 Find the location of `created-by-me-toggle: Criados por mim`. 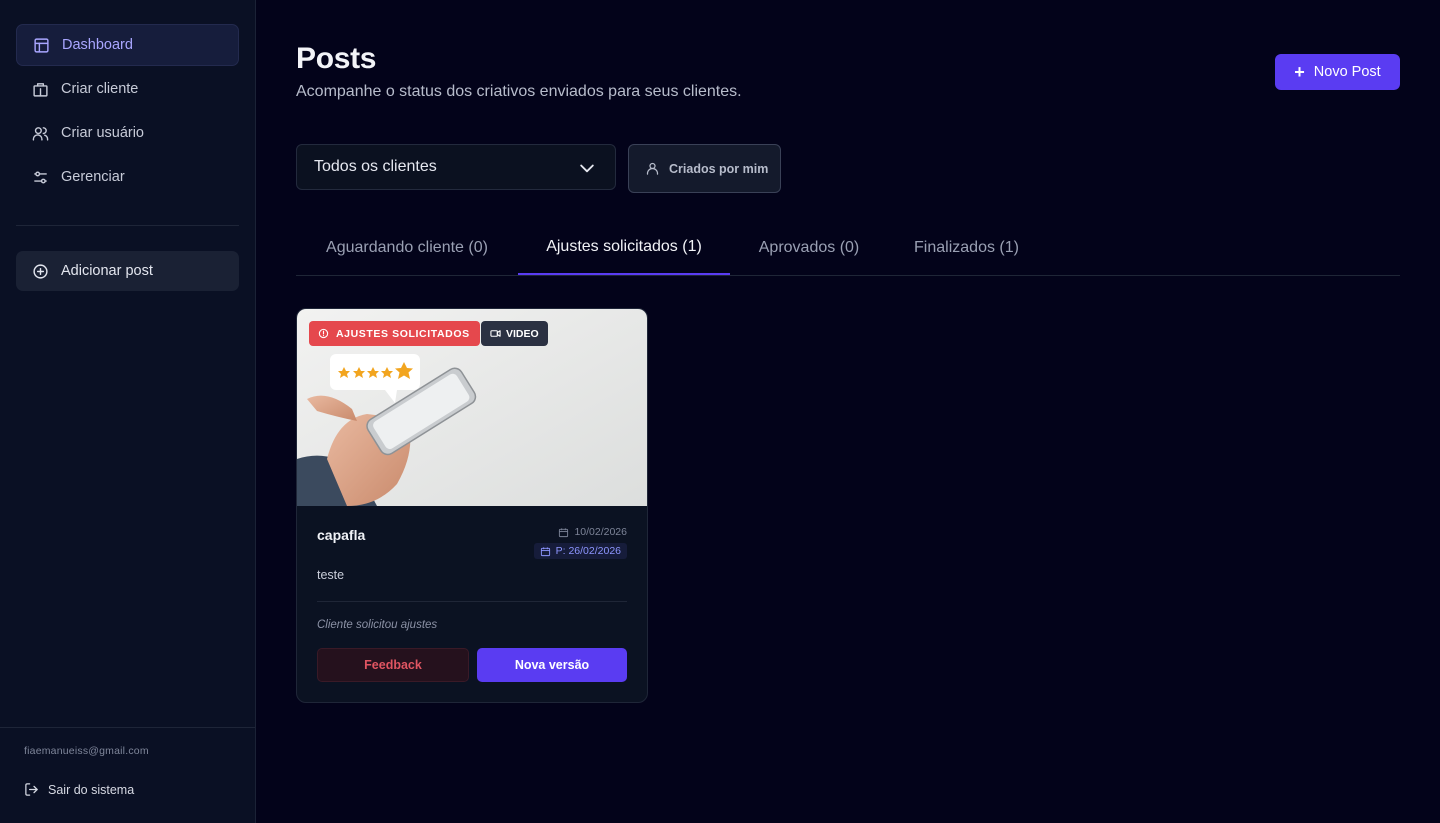

created-by-me-toggle: Criados por mim is located at coordinates (704, 168).